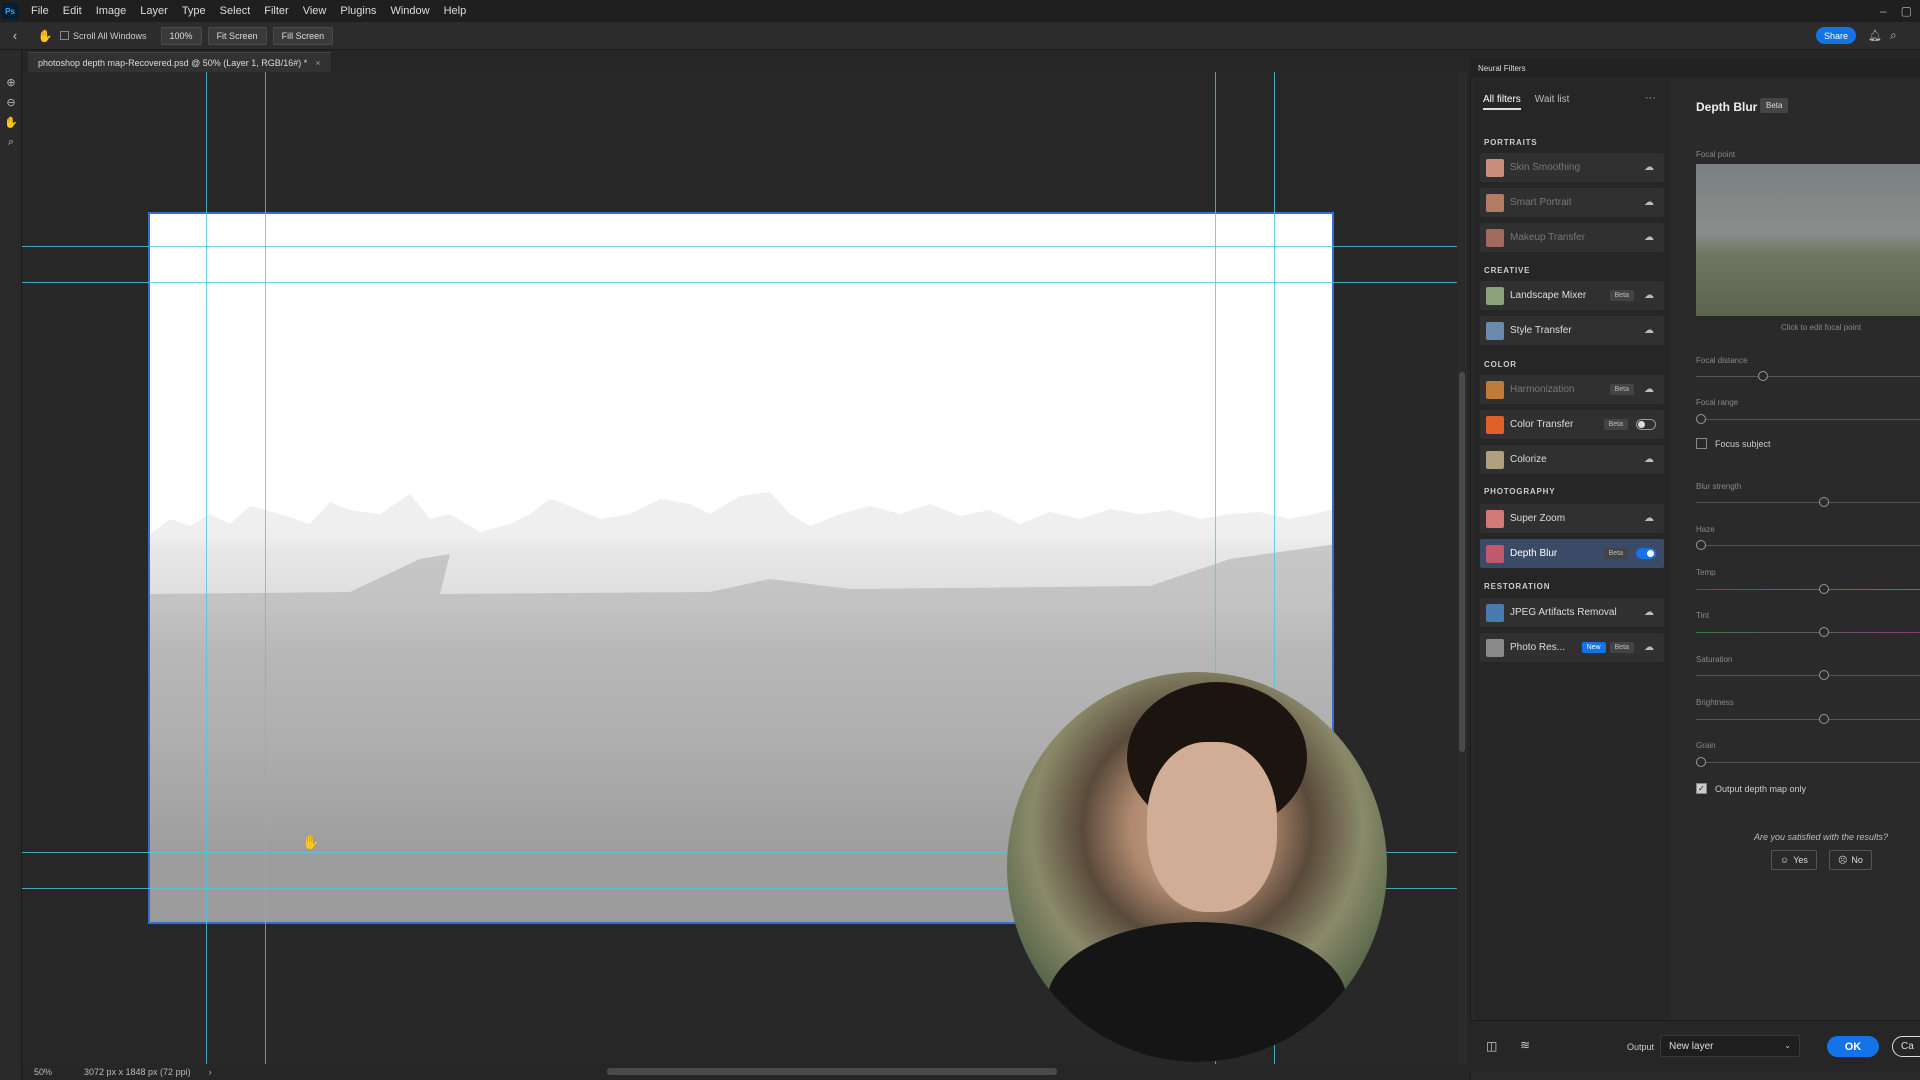 Image resolution: width=1920 pixels, height=1080 pixels. Describe the element at coordinates (1572, 295) in the screenshot. I see `filter-landscape-mixer: Landscape Mixer Beta ☁` at that location.